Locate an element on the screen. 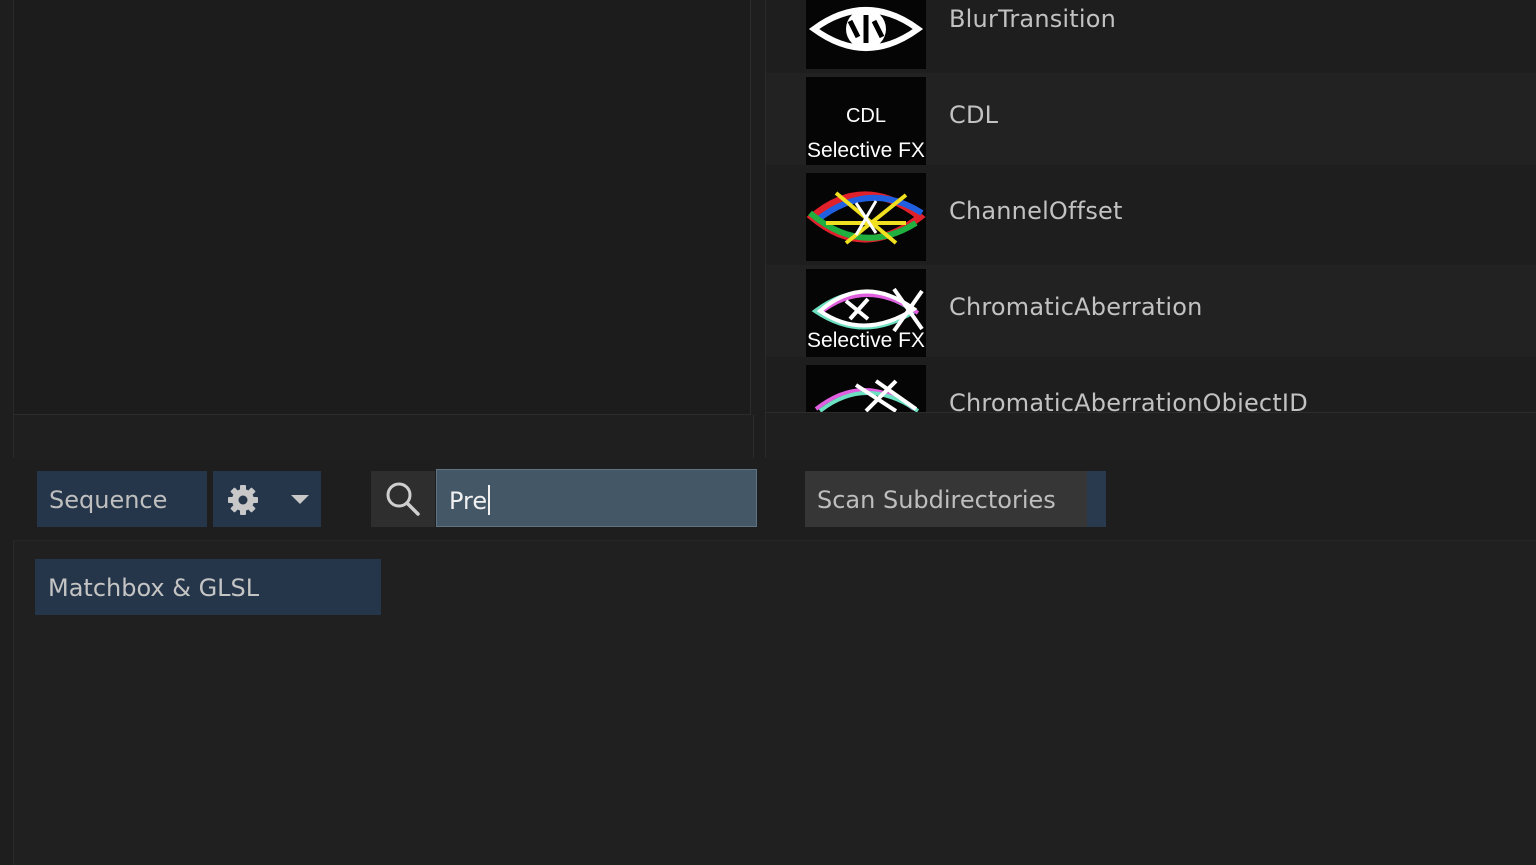 The height and width of the screenshot is (865, 1536). scan-subdirectories-toggle is located at coordinates (1096, 499).